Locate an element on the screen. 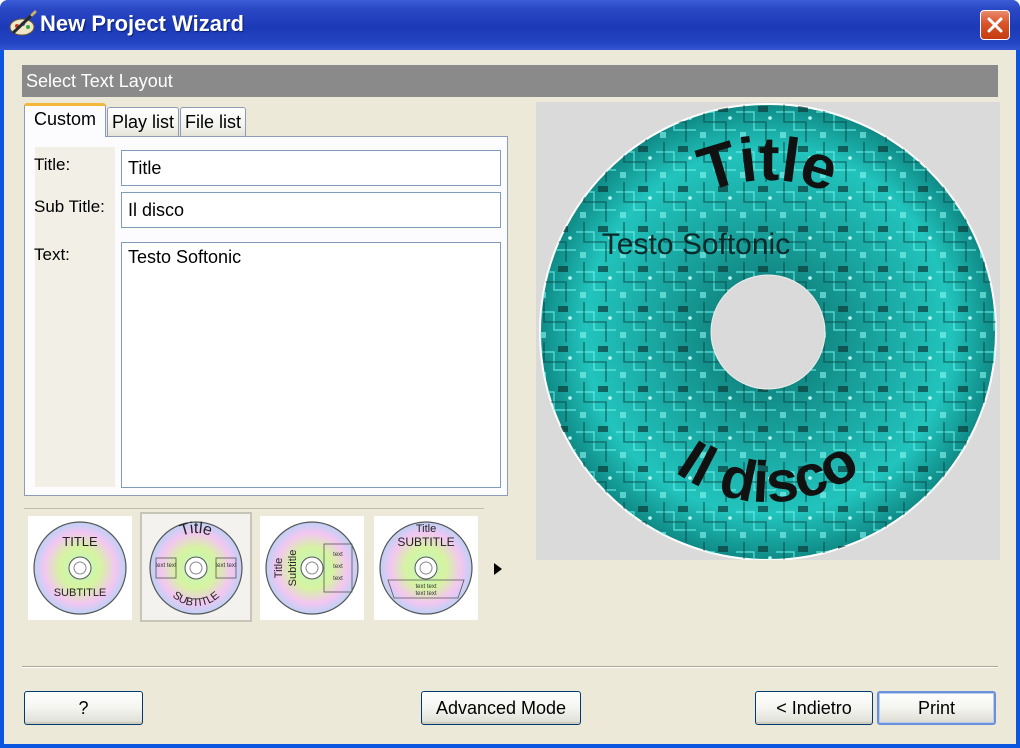 The height and width of the screenshot is (748, 1020). preview-title: Title is located at coordinates (768, 165).